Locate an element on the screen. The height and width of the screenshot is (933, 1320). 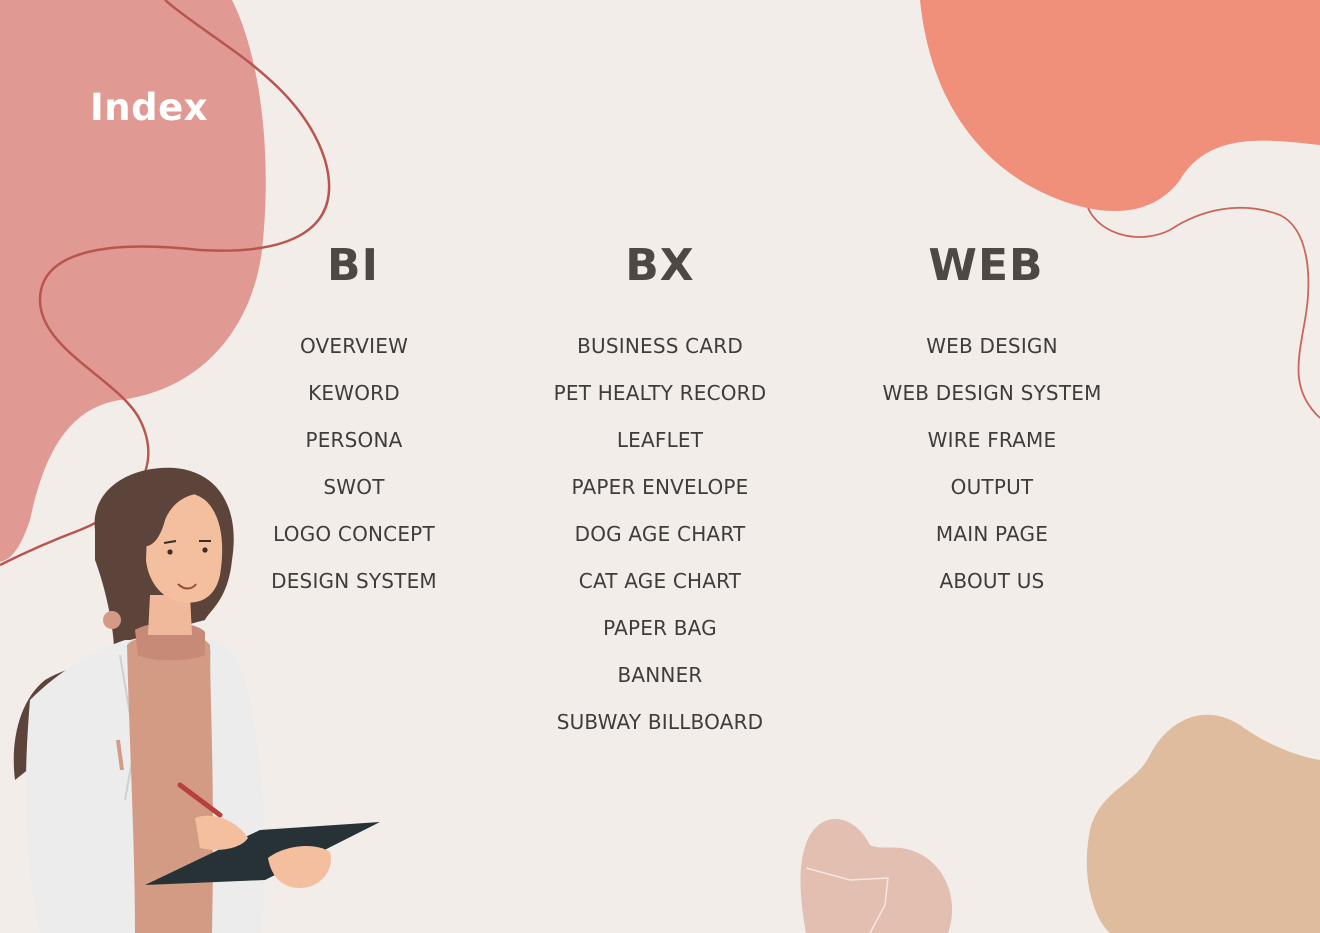
list-item-logo-concept: LOGO CONCEPT is located at coordinates (354, 545).